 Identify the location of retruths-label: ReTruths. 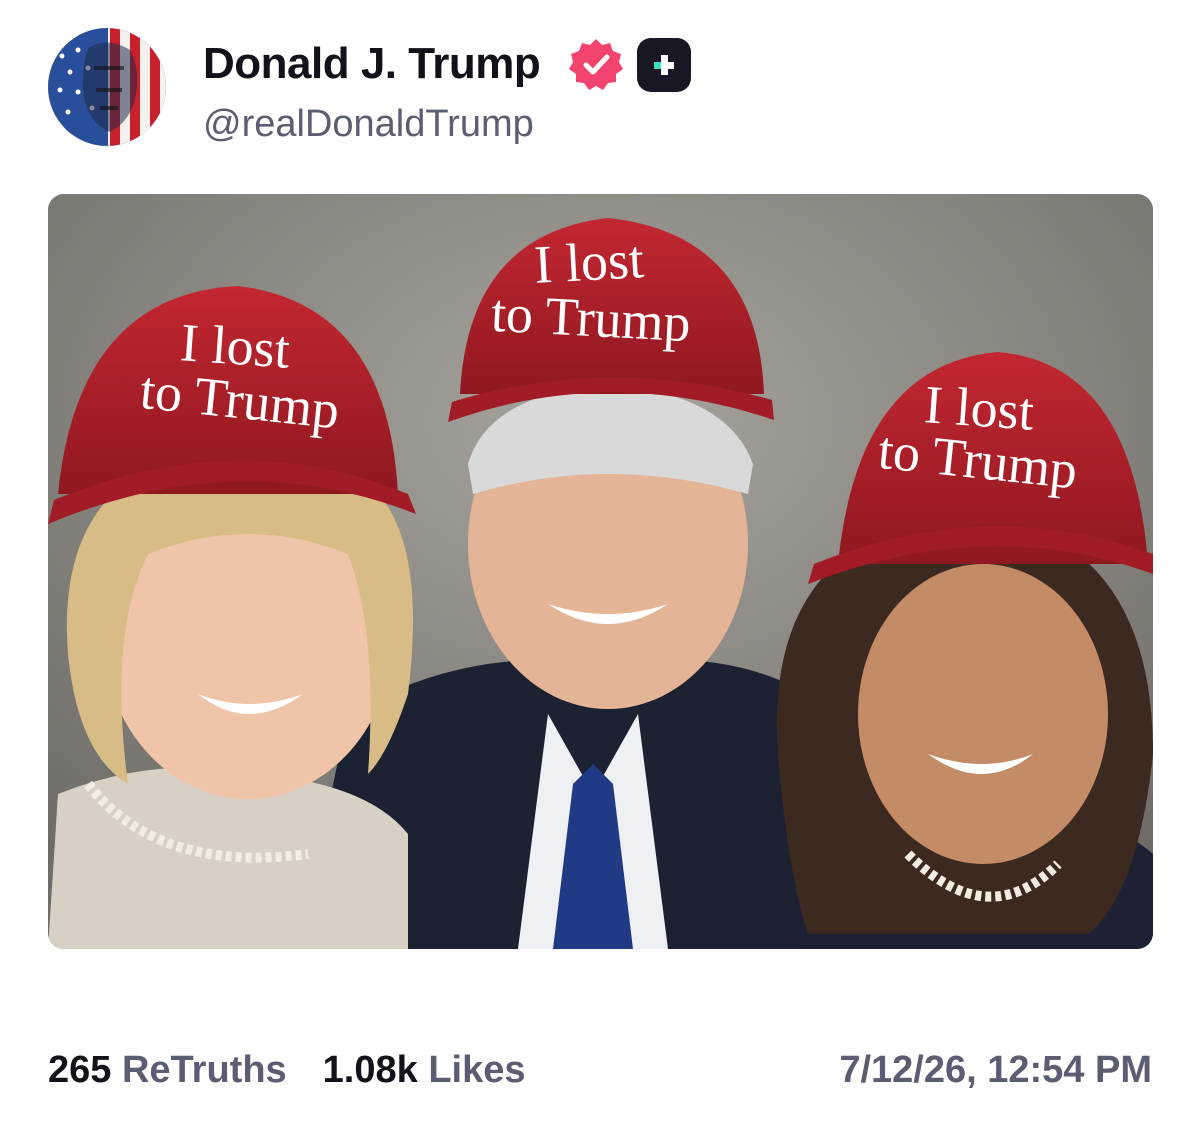
(204, 1070).